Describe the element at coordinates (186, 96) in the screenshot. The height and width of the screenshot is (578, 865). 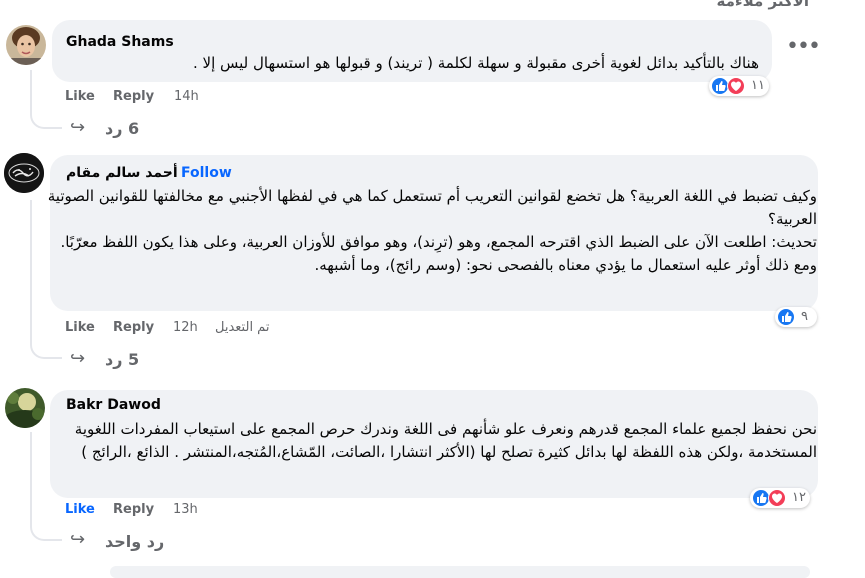
I see `timestamp: 14h` at that location.